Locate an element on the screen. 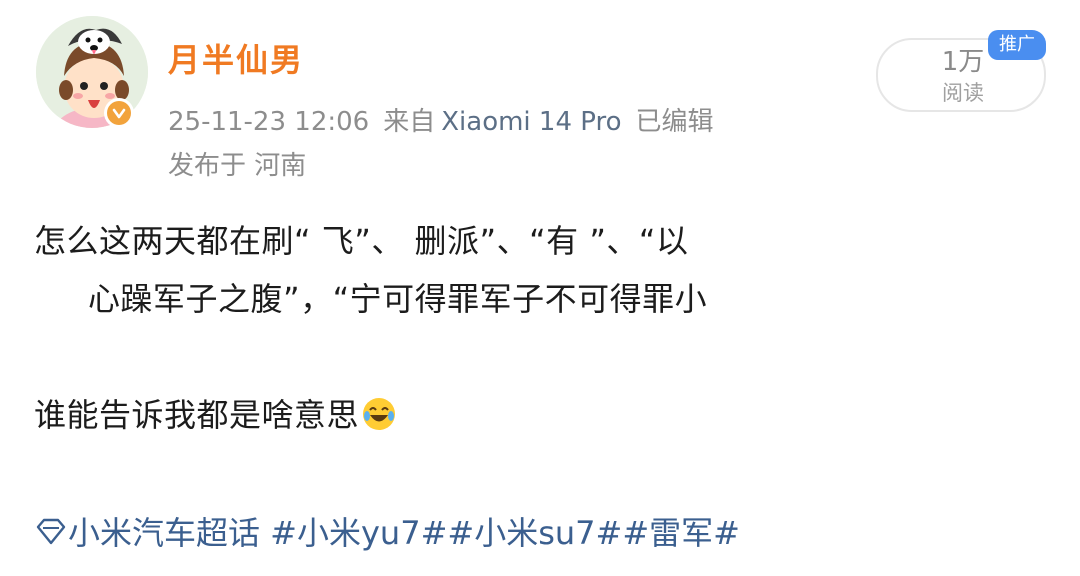 This screenshot has width=1080, height=576. topic-links: 小米汽车超话 #小米yu7##小米su7##雷军# is located at coordinates (387, 533).